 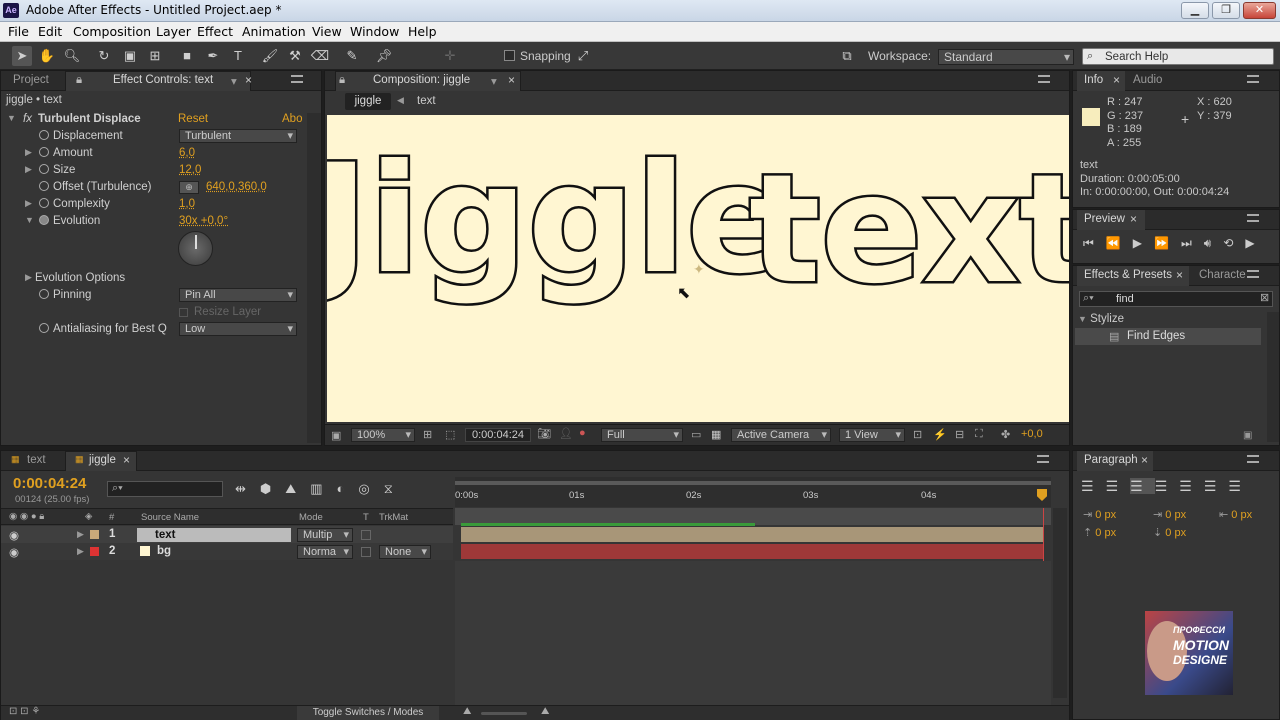 What do you see at coordinates (1099, 532) in the screenshot?
I see `space-before-field: ⇡ 0 px` at bounding box center [1099, 532].